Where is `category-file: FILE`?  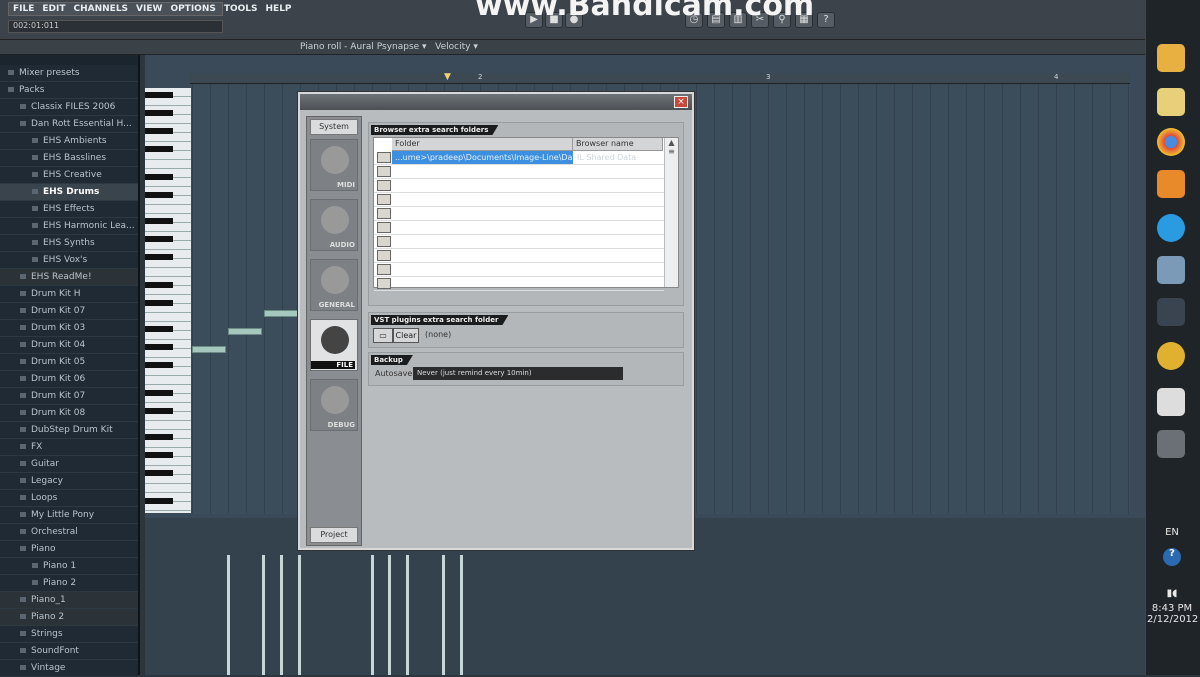
category-file: FILE is located at coordinates (334, 345).